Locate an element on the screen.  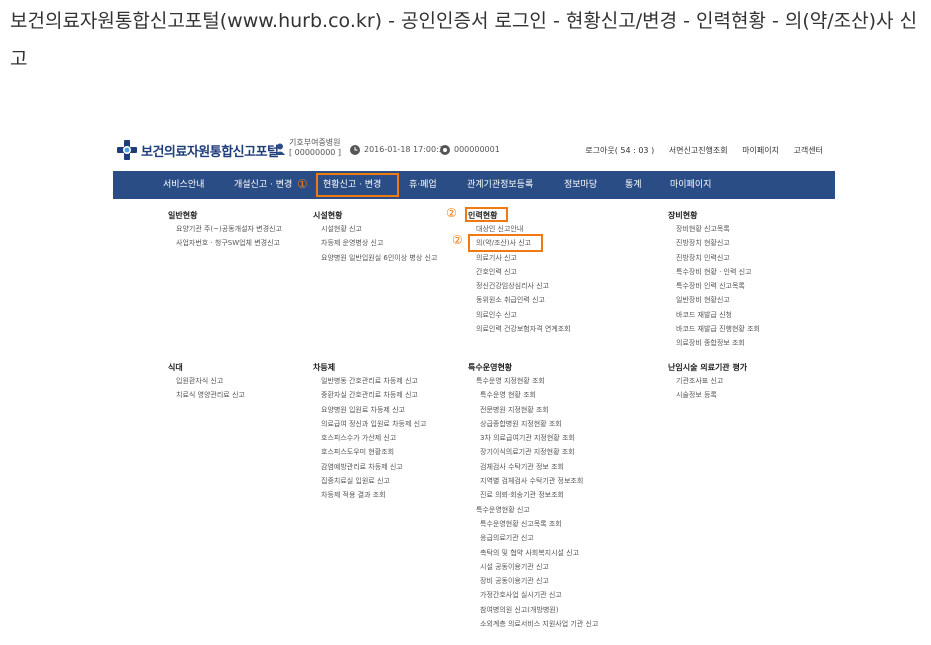
menu-item: 치료식 영양관리료 신고 is located at coordinates (206, 395).